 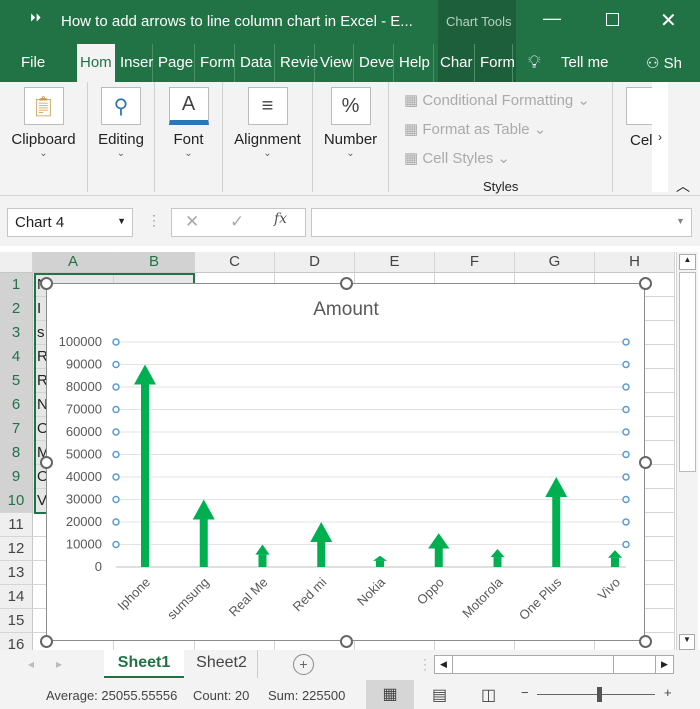 I want to click on ribbon-group-editing: ⚲ Editing ⌄, so click(x=121, y=137).